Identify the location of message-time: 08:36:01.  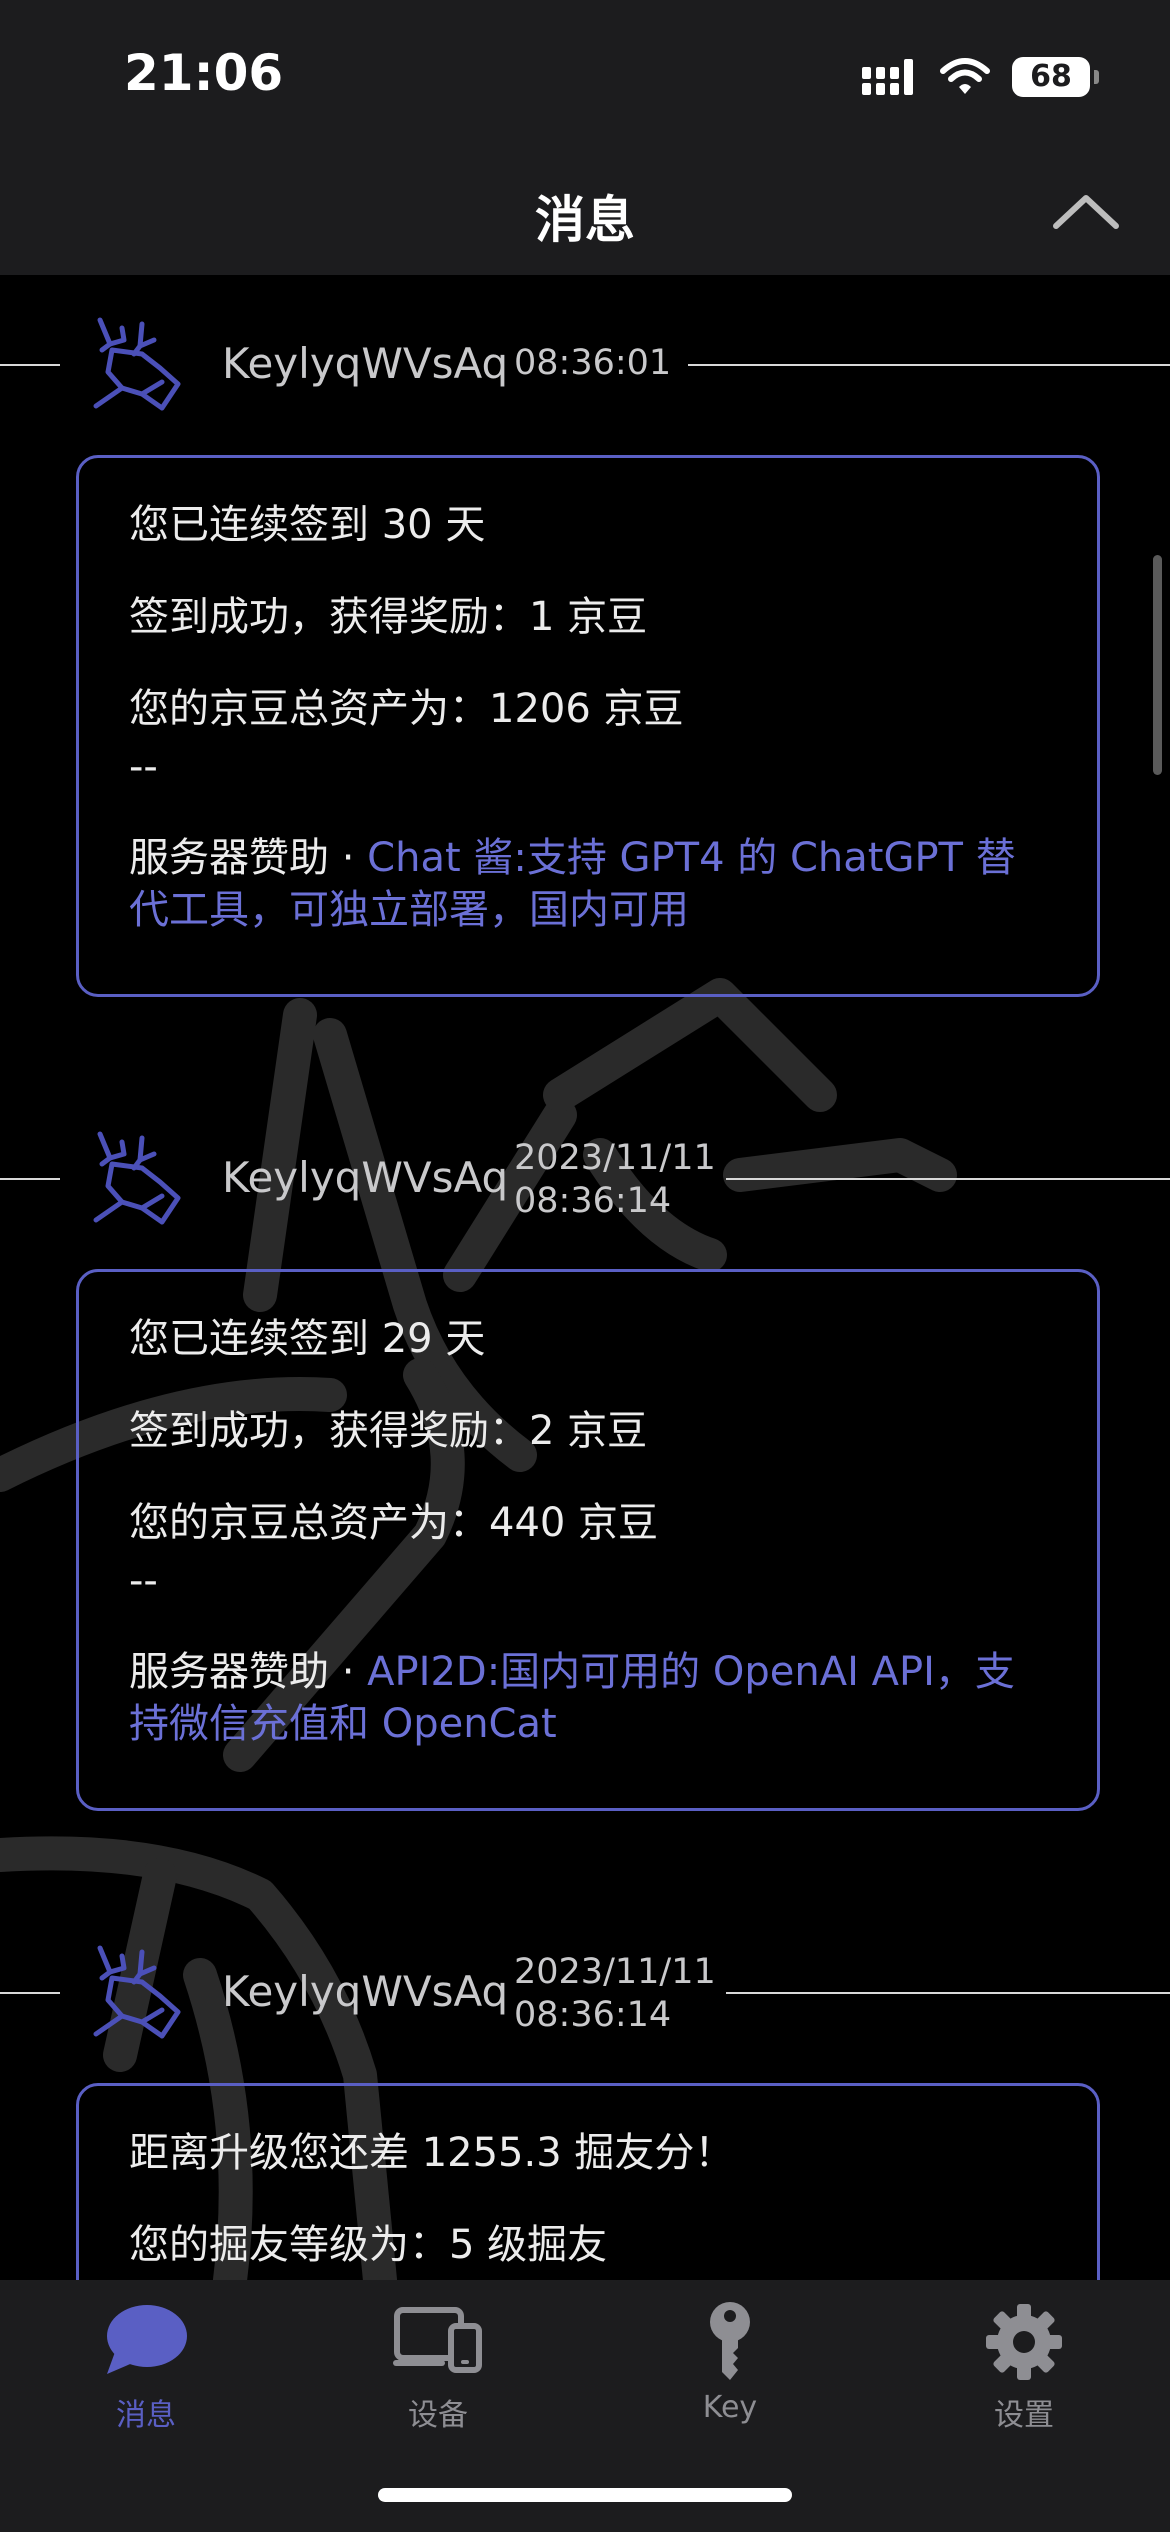
(593, 363).